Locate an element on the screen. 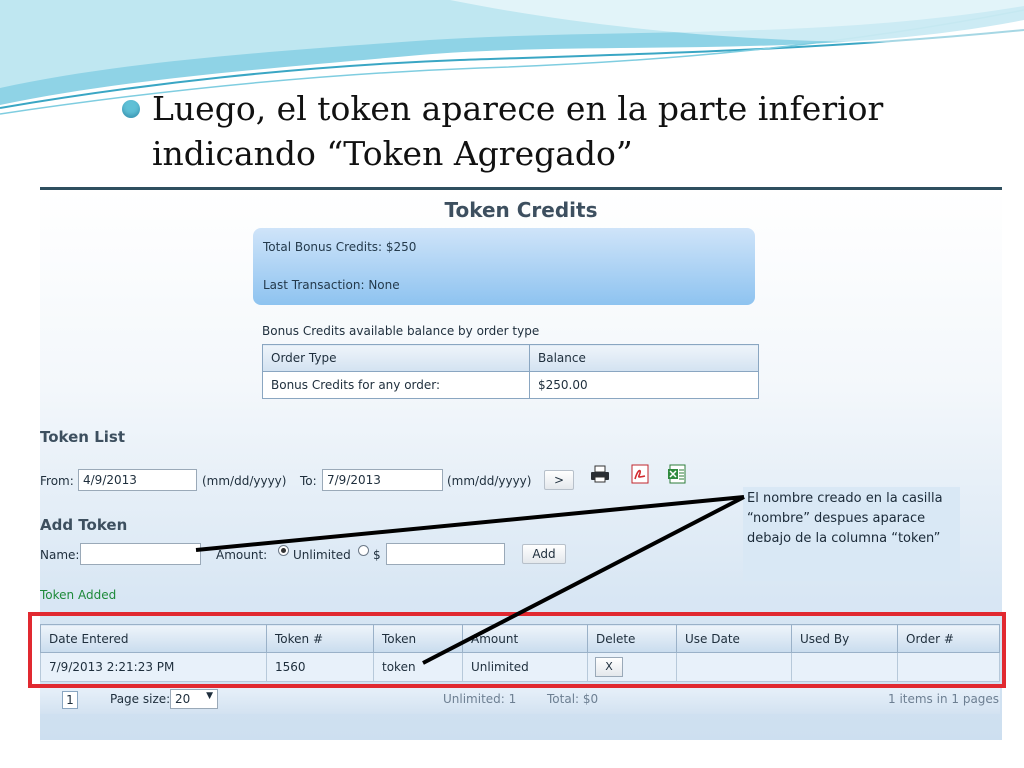 This screenshot has height=768, width=1024. annotation-line-2: “nombre” despues aparace is located at coordinates (836, 518).